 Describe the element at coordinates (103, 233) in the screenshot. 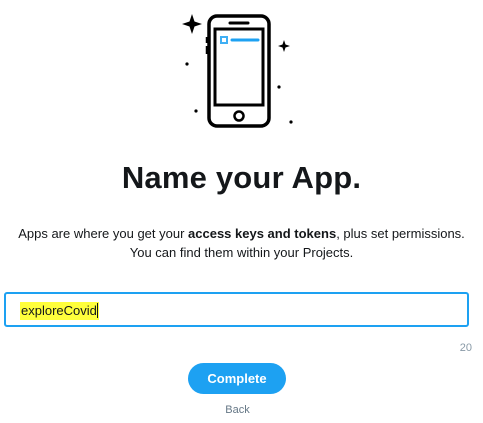

I see `description-text: Apps are where you get your` at that location.